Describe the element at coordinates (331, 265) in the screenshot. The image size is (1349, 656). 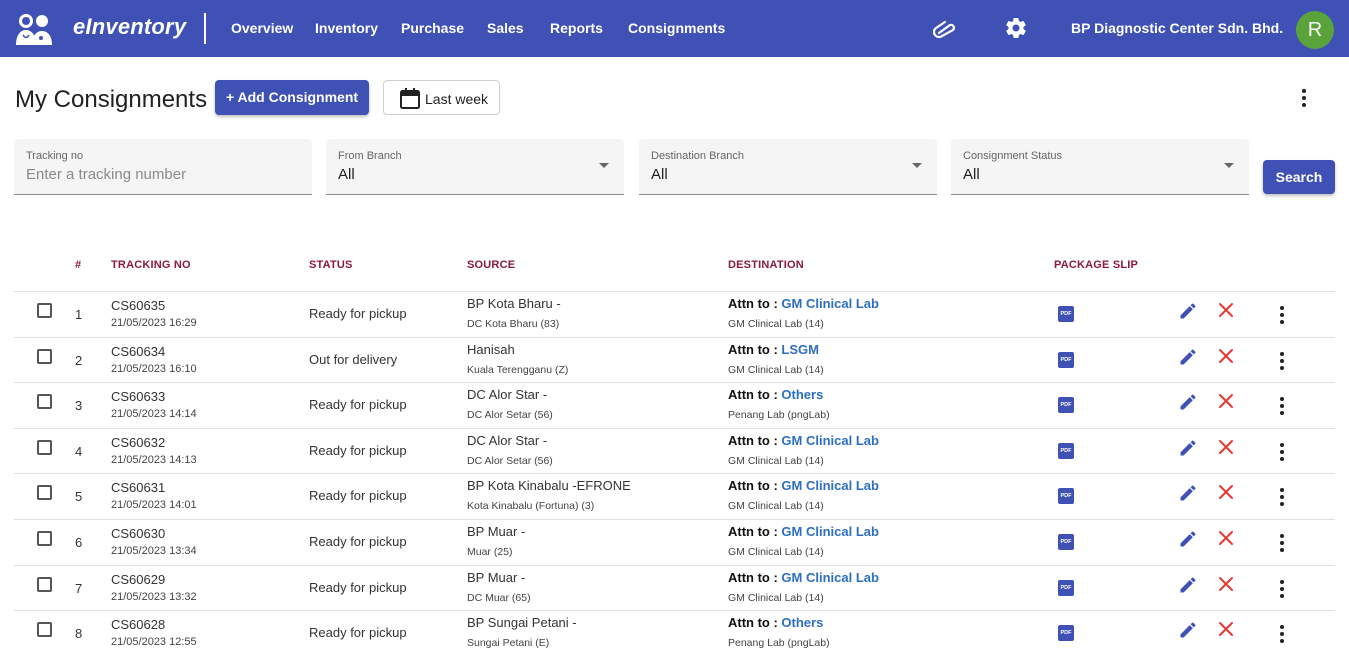
I see `column-header-status: STATUS` at that location.